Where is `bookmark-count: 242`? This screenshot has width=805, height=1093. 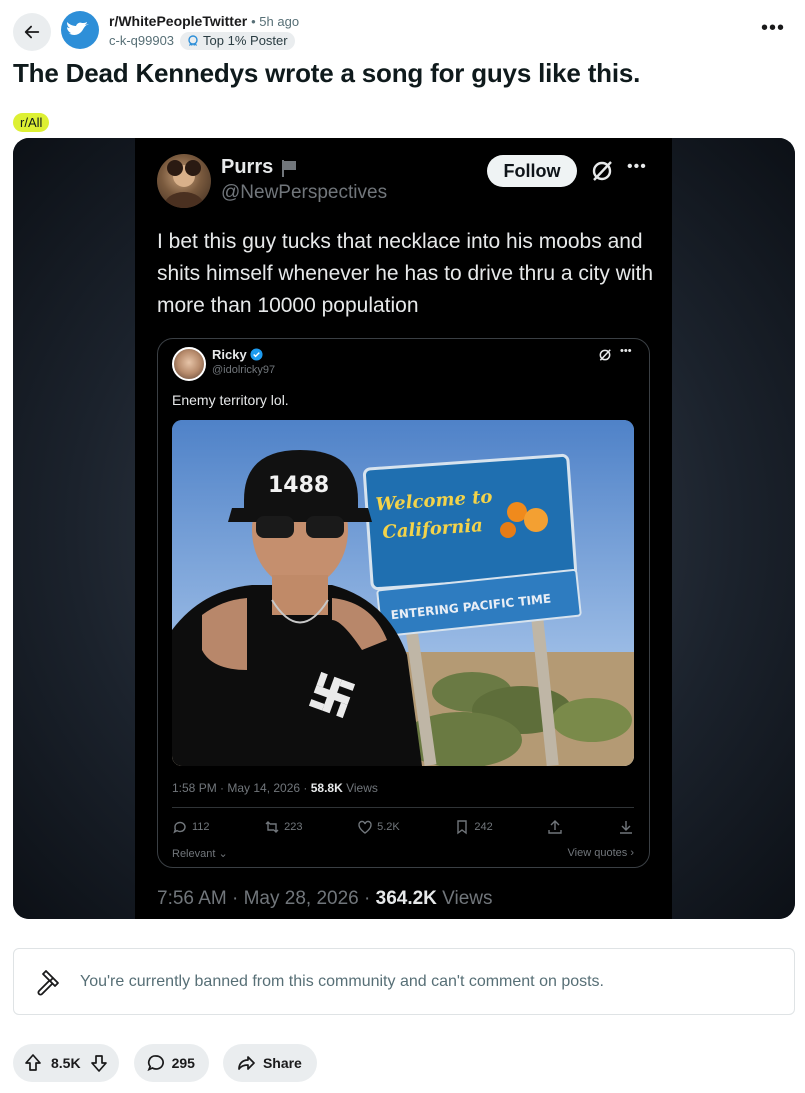 bookmark-count: 242 is located at coordinates (483, 827).